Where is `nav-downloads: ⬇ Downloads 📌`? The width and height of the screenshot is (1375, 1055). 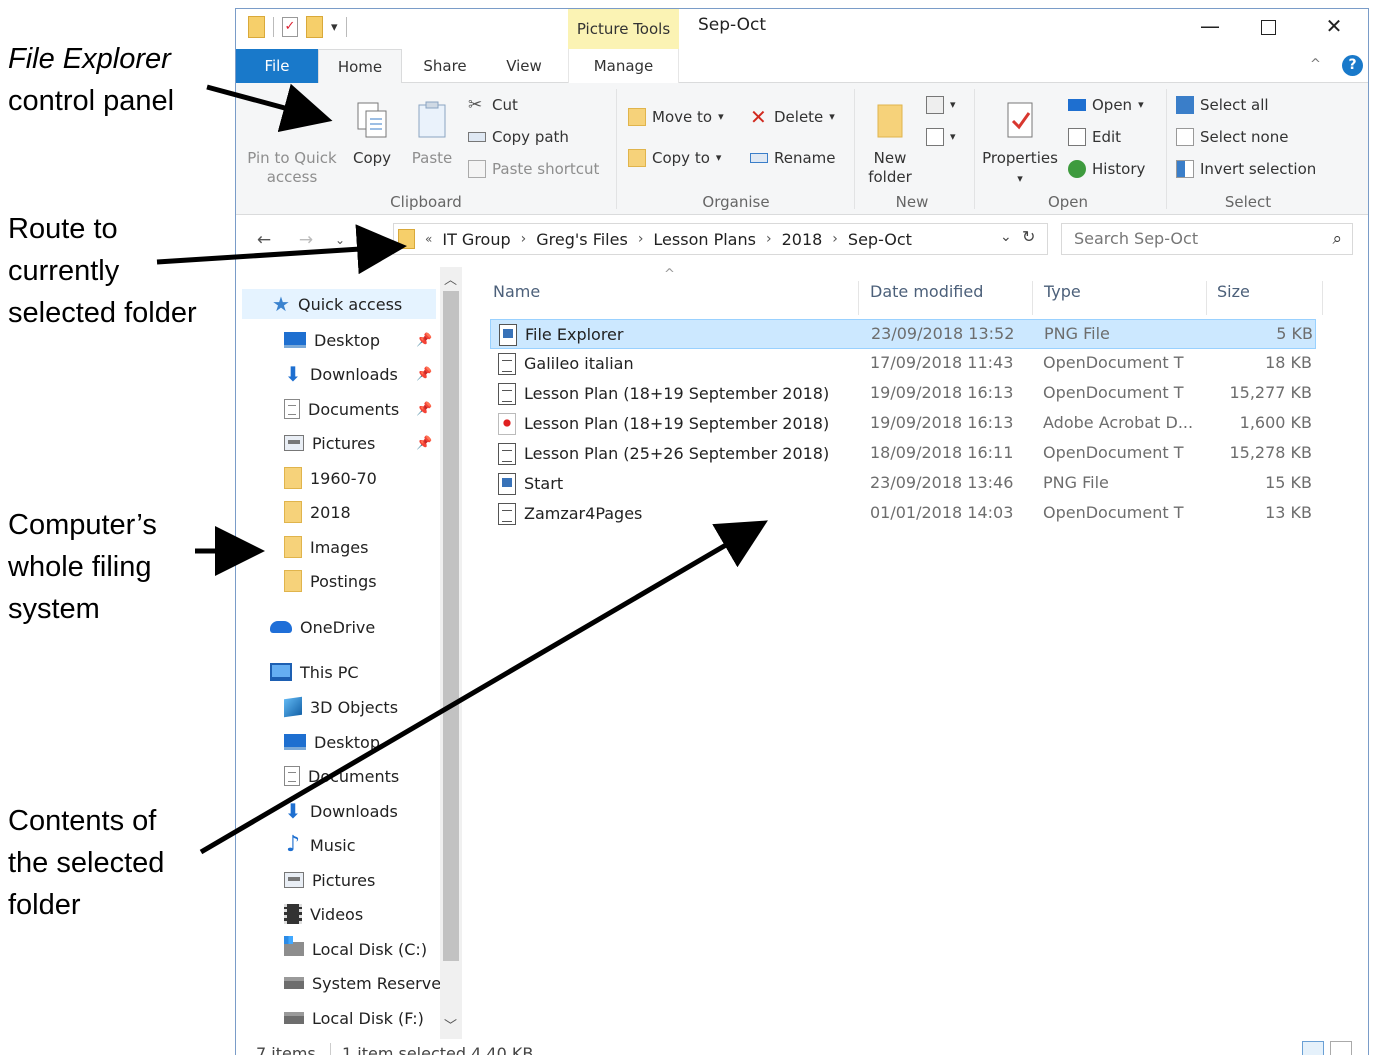
nav-downloads: ⬇ Downloads 📌 is located at coordinates (359, 374).